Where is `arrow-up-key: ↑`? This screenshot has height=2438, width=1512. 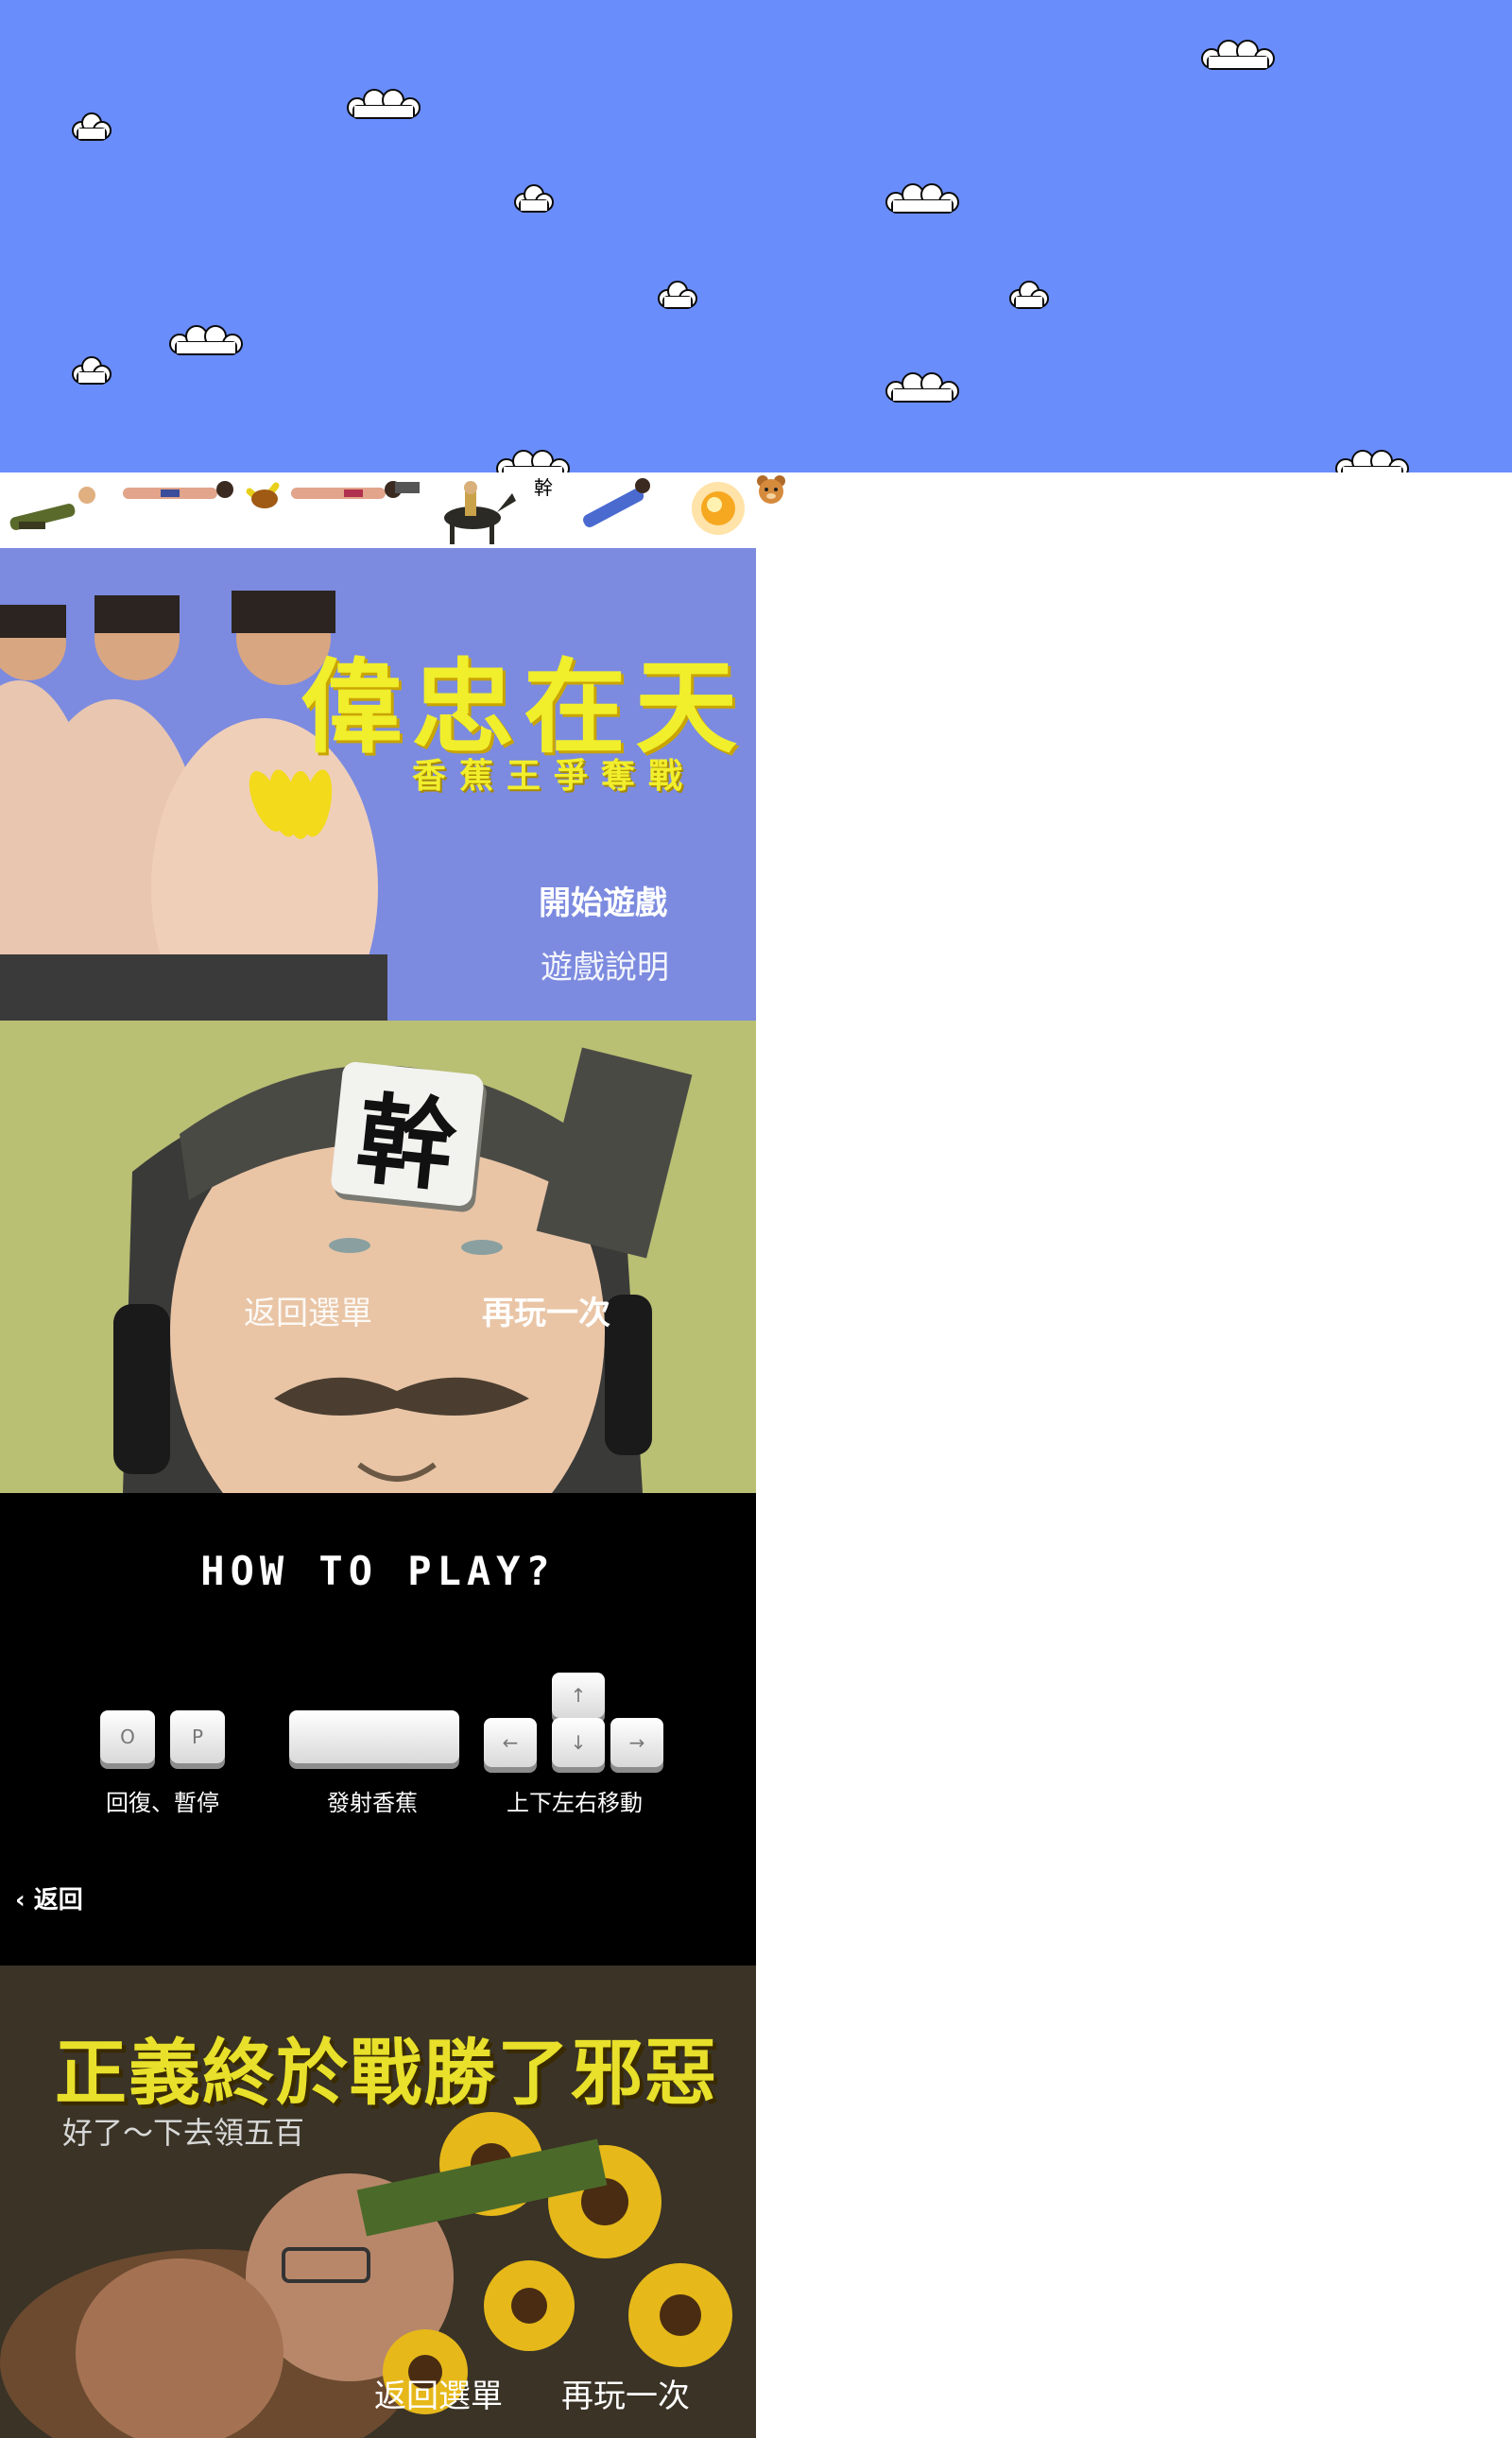 arrow-up-key: ↑ is located at coordinates (578, 1696).